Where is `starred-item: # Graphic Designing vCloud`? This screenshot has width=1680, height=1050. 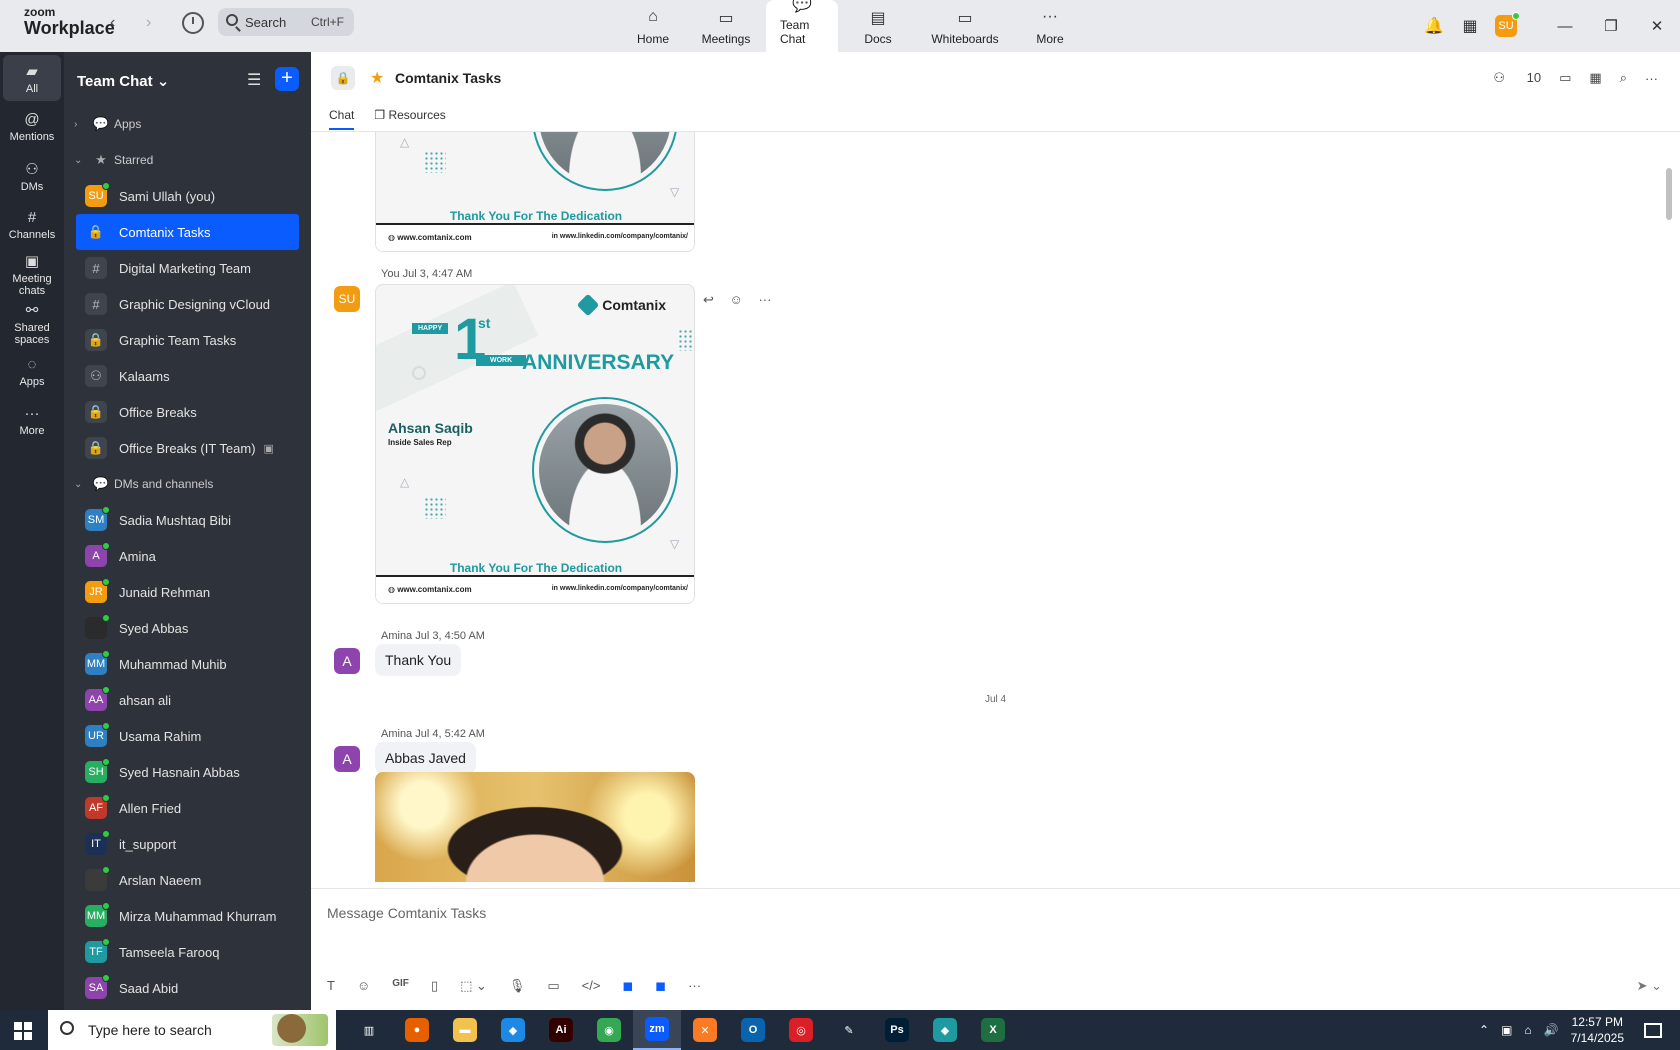
starred-item: # Graphic Designing vCloud is located at coordinates (187, 304).